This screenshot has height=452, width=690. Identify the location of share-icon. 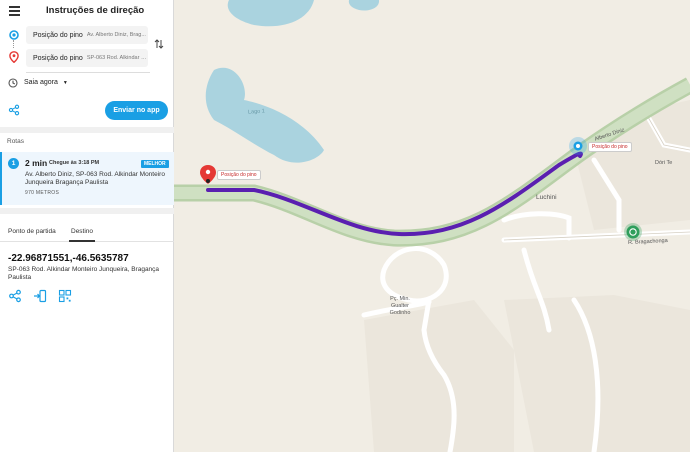
(14, 110).